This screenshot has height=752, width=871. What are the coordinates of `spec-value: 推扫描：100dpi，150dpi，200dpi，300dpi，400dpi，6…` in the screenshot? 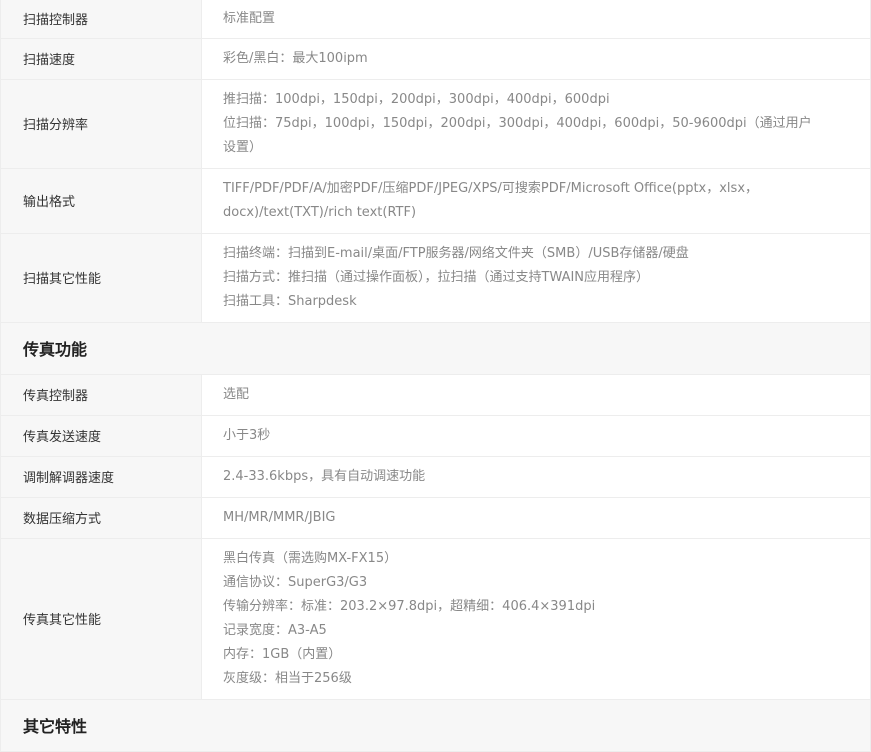 It's located at (536, 124).